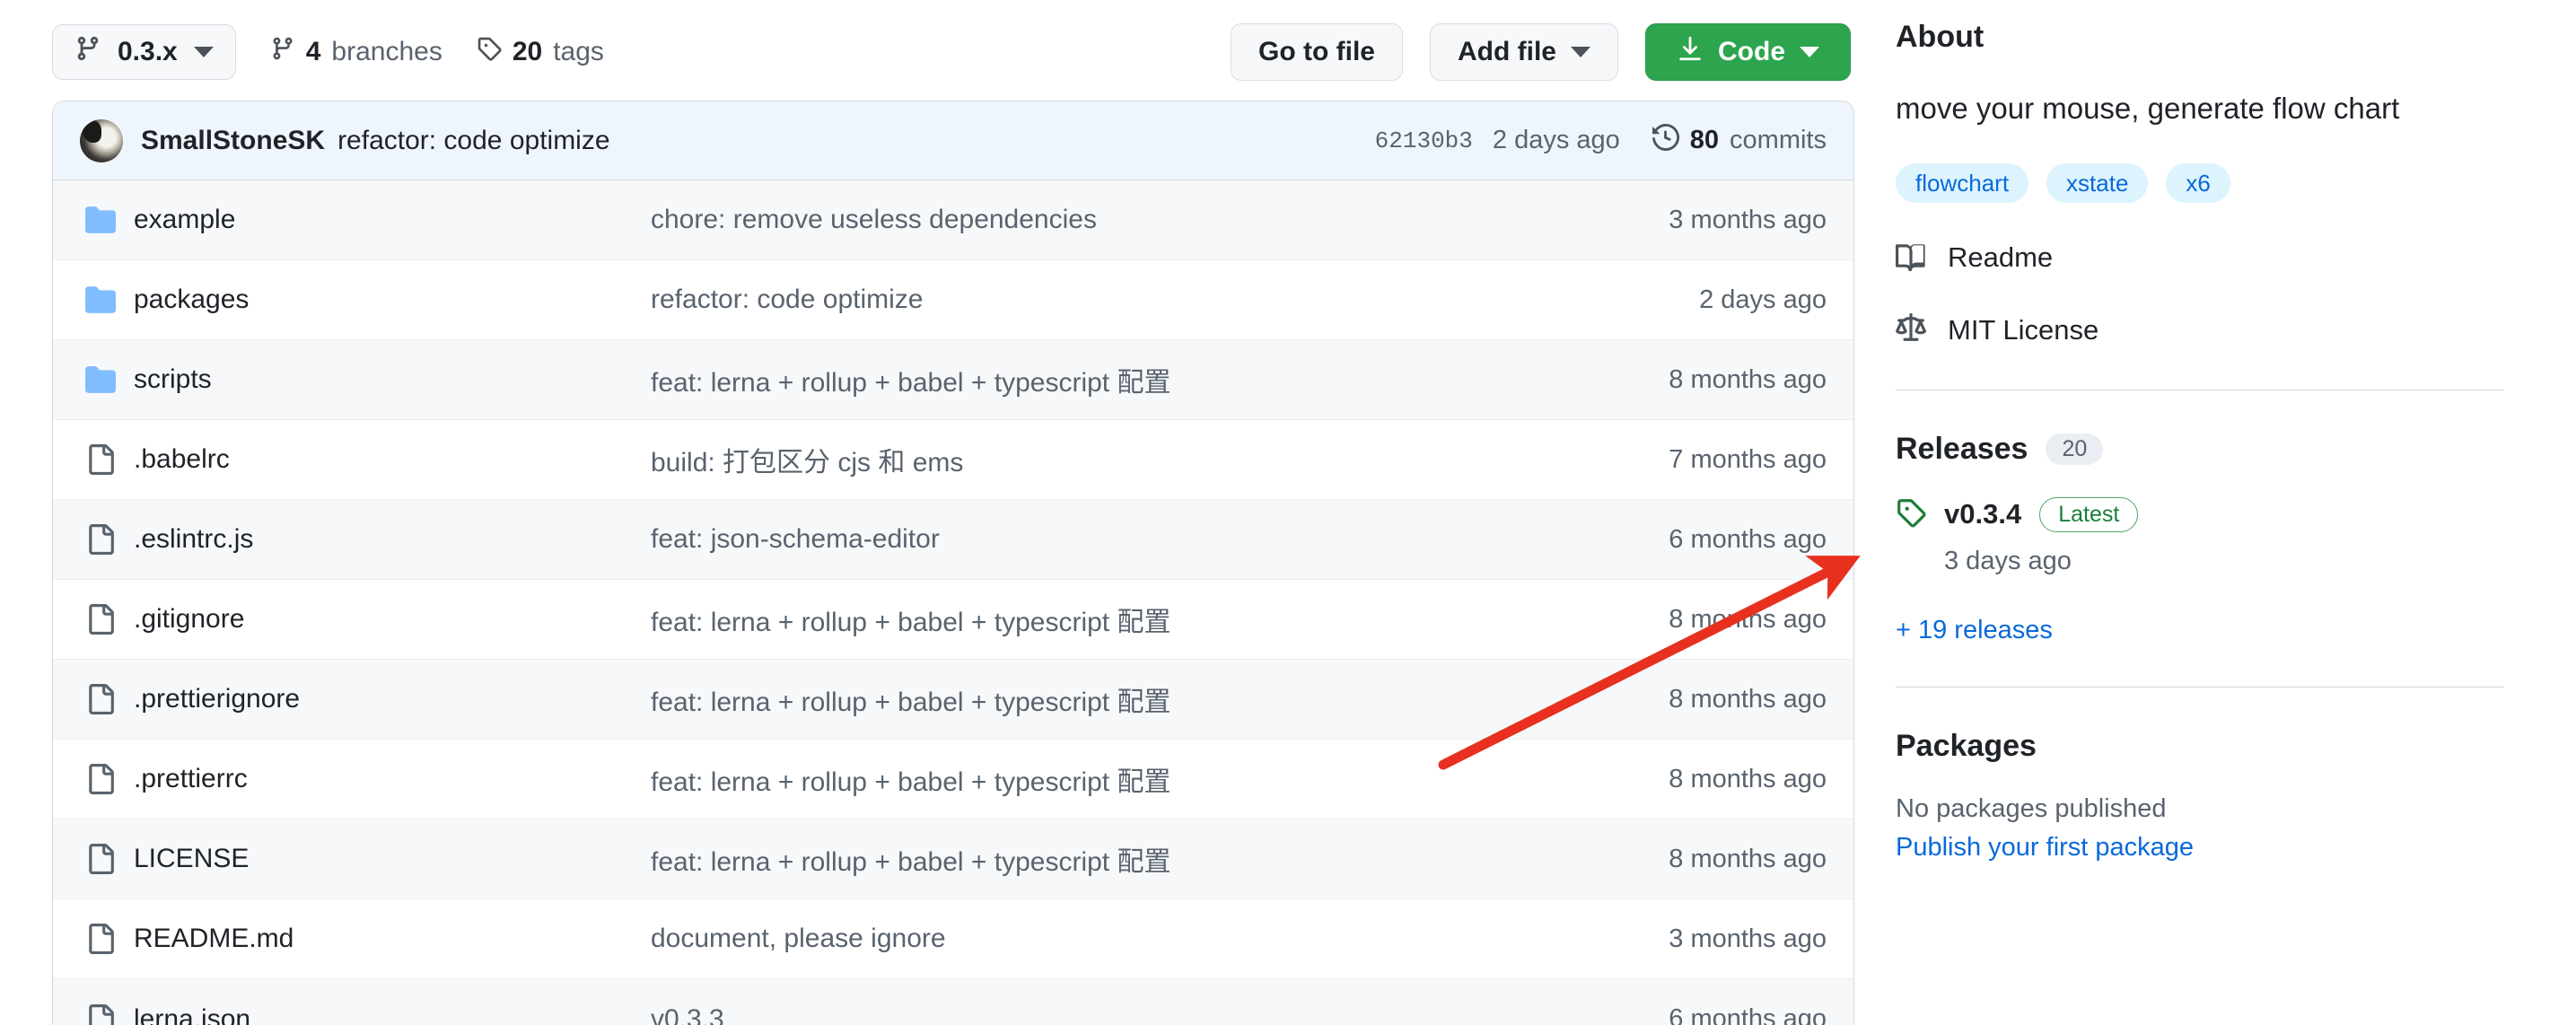 This screenshot has width=2576, height=1025. Describe the element at coordinates (953, 1002) in the screenshot. I see `table-row: lerna.json v0.3.3 6 months ago` at that location.